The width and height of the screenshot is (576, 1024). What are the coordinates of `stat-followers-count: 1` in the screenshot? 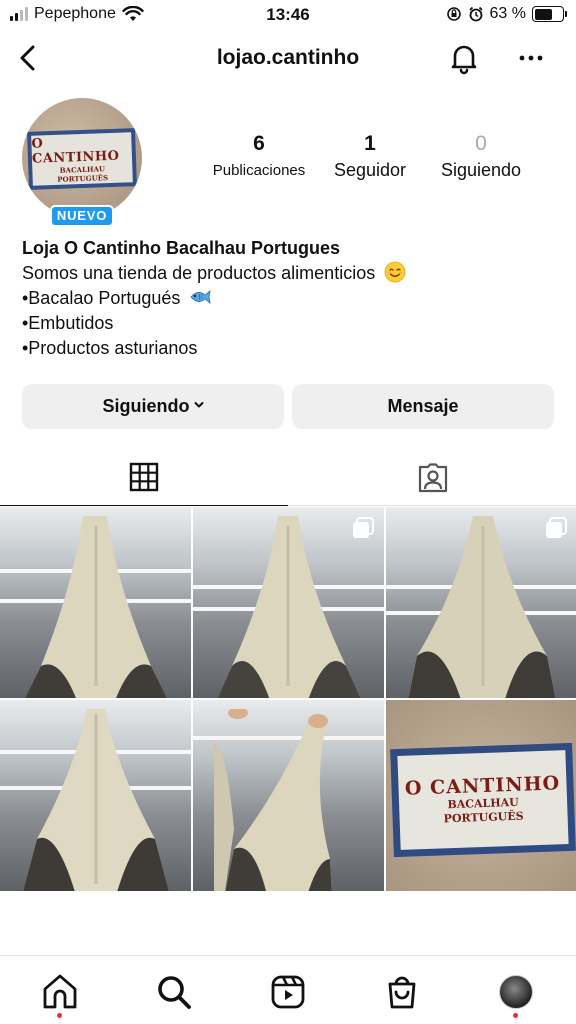 It's located at (370, 143).